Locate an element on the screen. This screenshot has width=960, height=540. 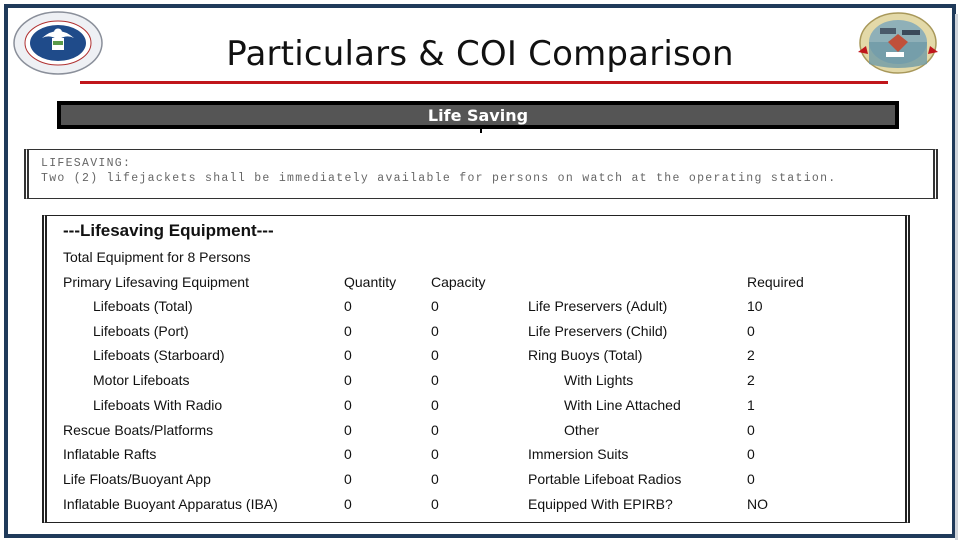
primary-row-label: Life Floats/Buoyant App is located at coordinates (137, 478).